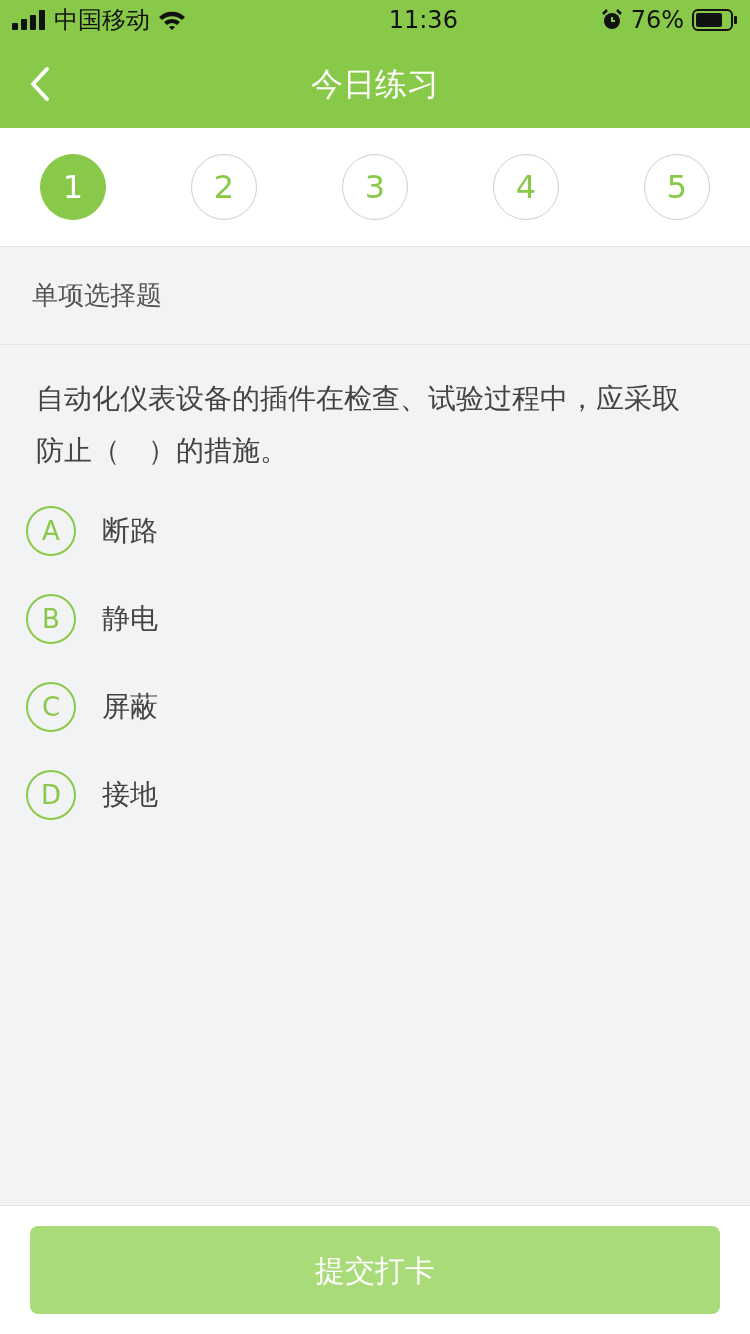 Image resolution: width=750 pixels, height=1334 pixels. I want to click on wifi-icon, so click(172, 20).